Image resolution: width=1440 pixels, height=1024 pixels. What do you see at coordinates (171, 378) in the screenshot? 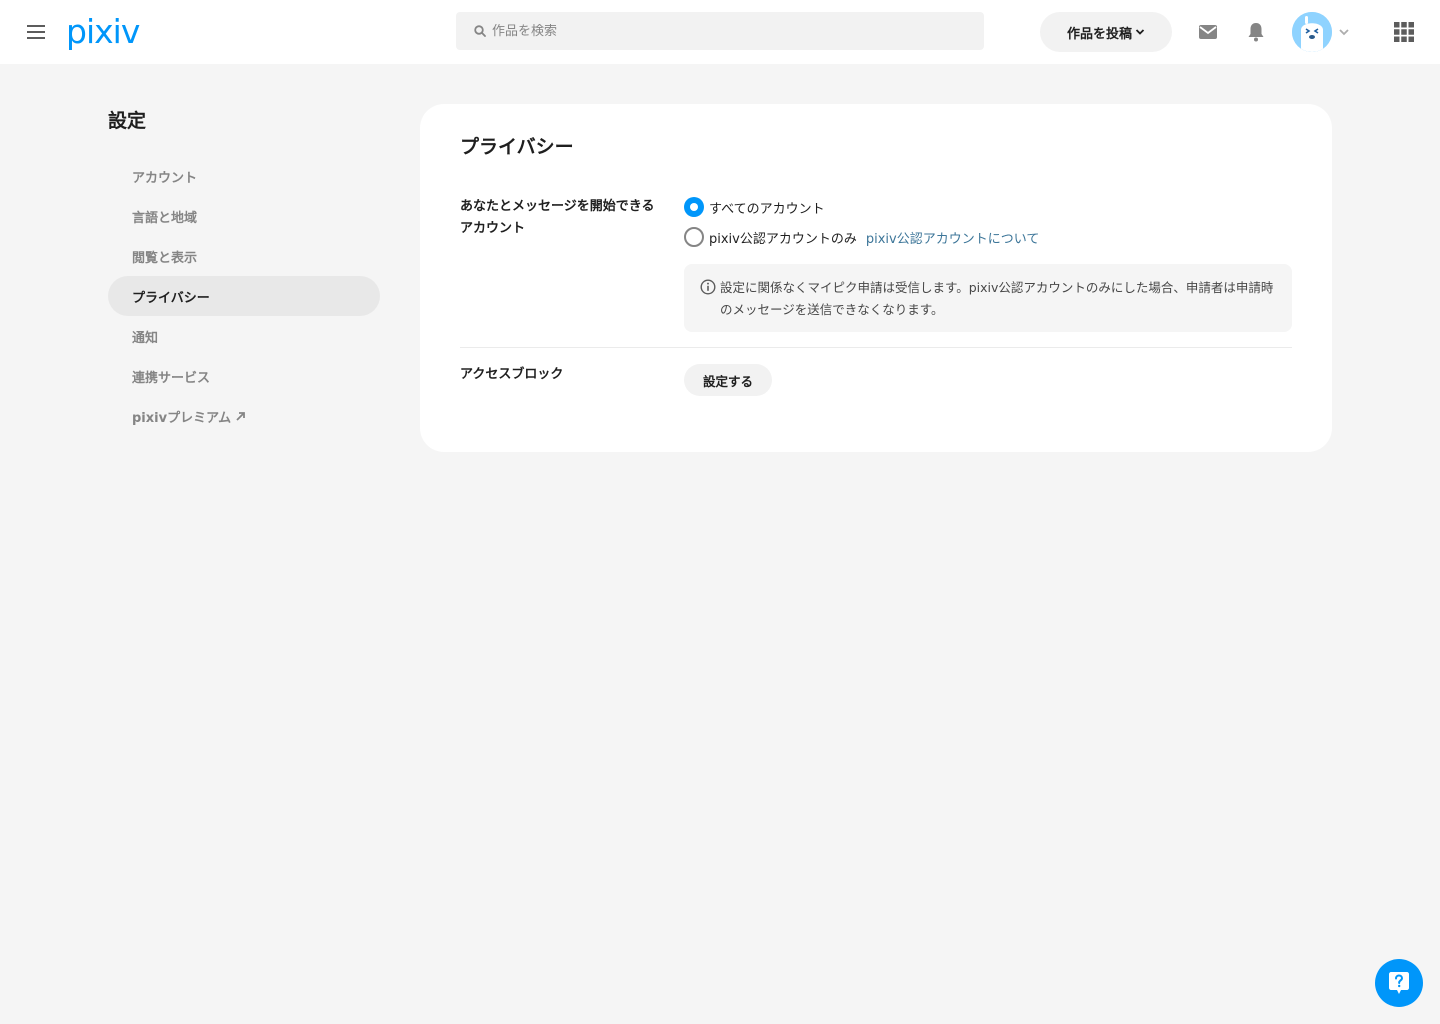
I see `sidebar-item-label: 連携サービス` at bounding box center [171, 378].